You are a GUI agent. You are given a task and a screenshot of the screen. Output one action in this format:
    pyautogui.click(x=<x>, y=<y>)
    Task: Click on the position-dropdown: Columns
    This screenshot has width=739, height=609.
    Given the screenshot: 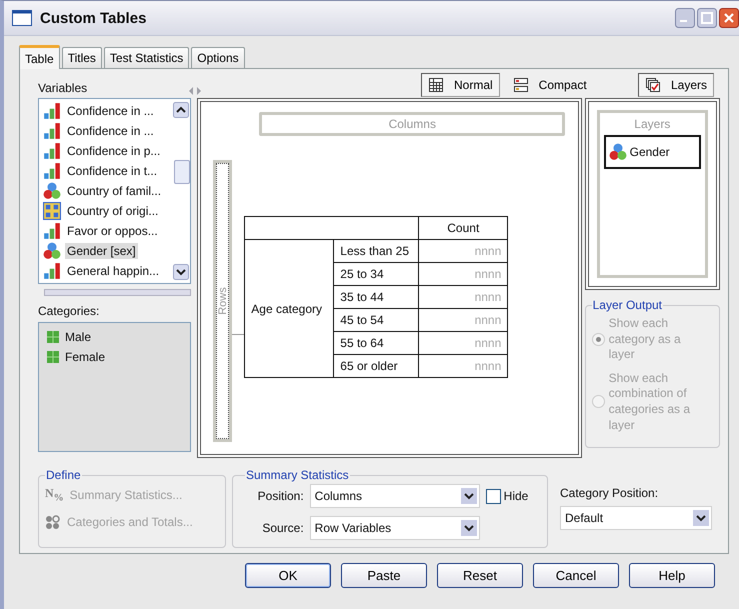 What is the action you would take?
    pyautogui.click(x=395, y=496)
    